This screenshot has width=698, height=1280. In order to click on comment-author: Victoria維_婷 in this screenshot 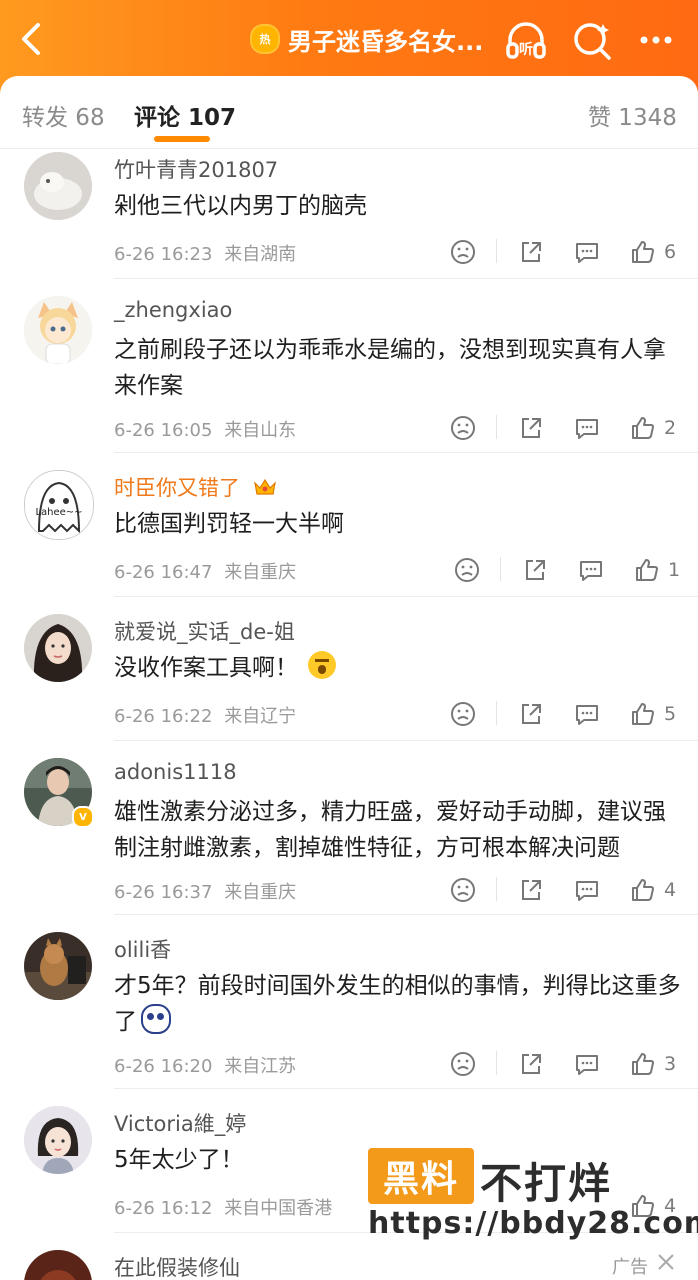, I will do `click(180, 1123)`.